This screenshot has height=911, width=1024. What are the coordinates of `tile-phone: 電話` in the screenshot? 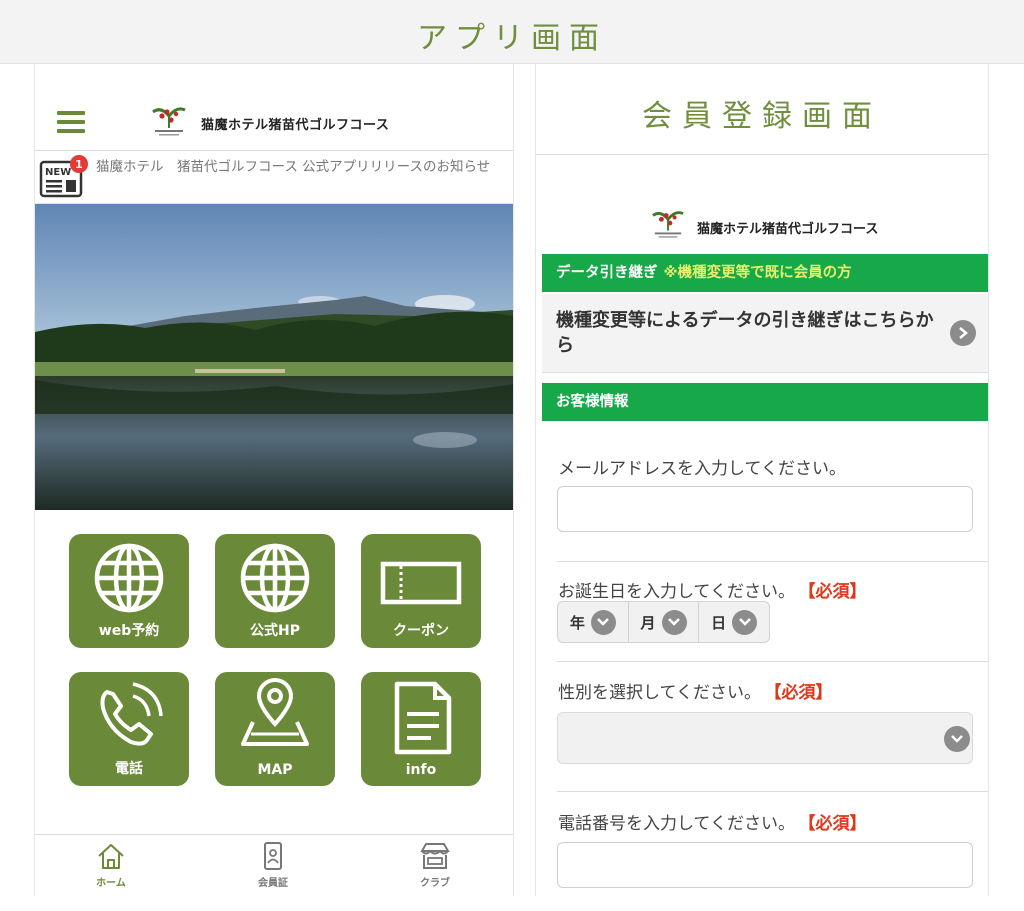 It's located at (129, 729).